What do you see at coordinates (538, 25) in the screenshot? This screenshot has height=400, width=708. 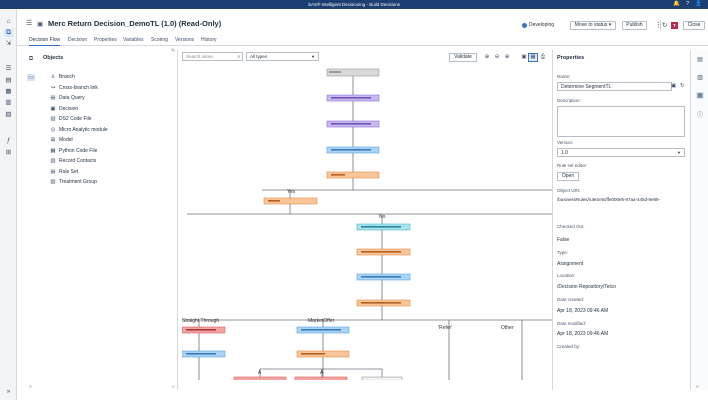 I see `status-indicator: Developing` at bounding box center [538, 25].